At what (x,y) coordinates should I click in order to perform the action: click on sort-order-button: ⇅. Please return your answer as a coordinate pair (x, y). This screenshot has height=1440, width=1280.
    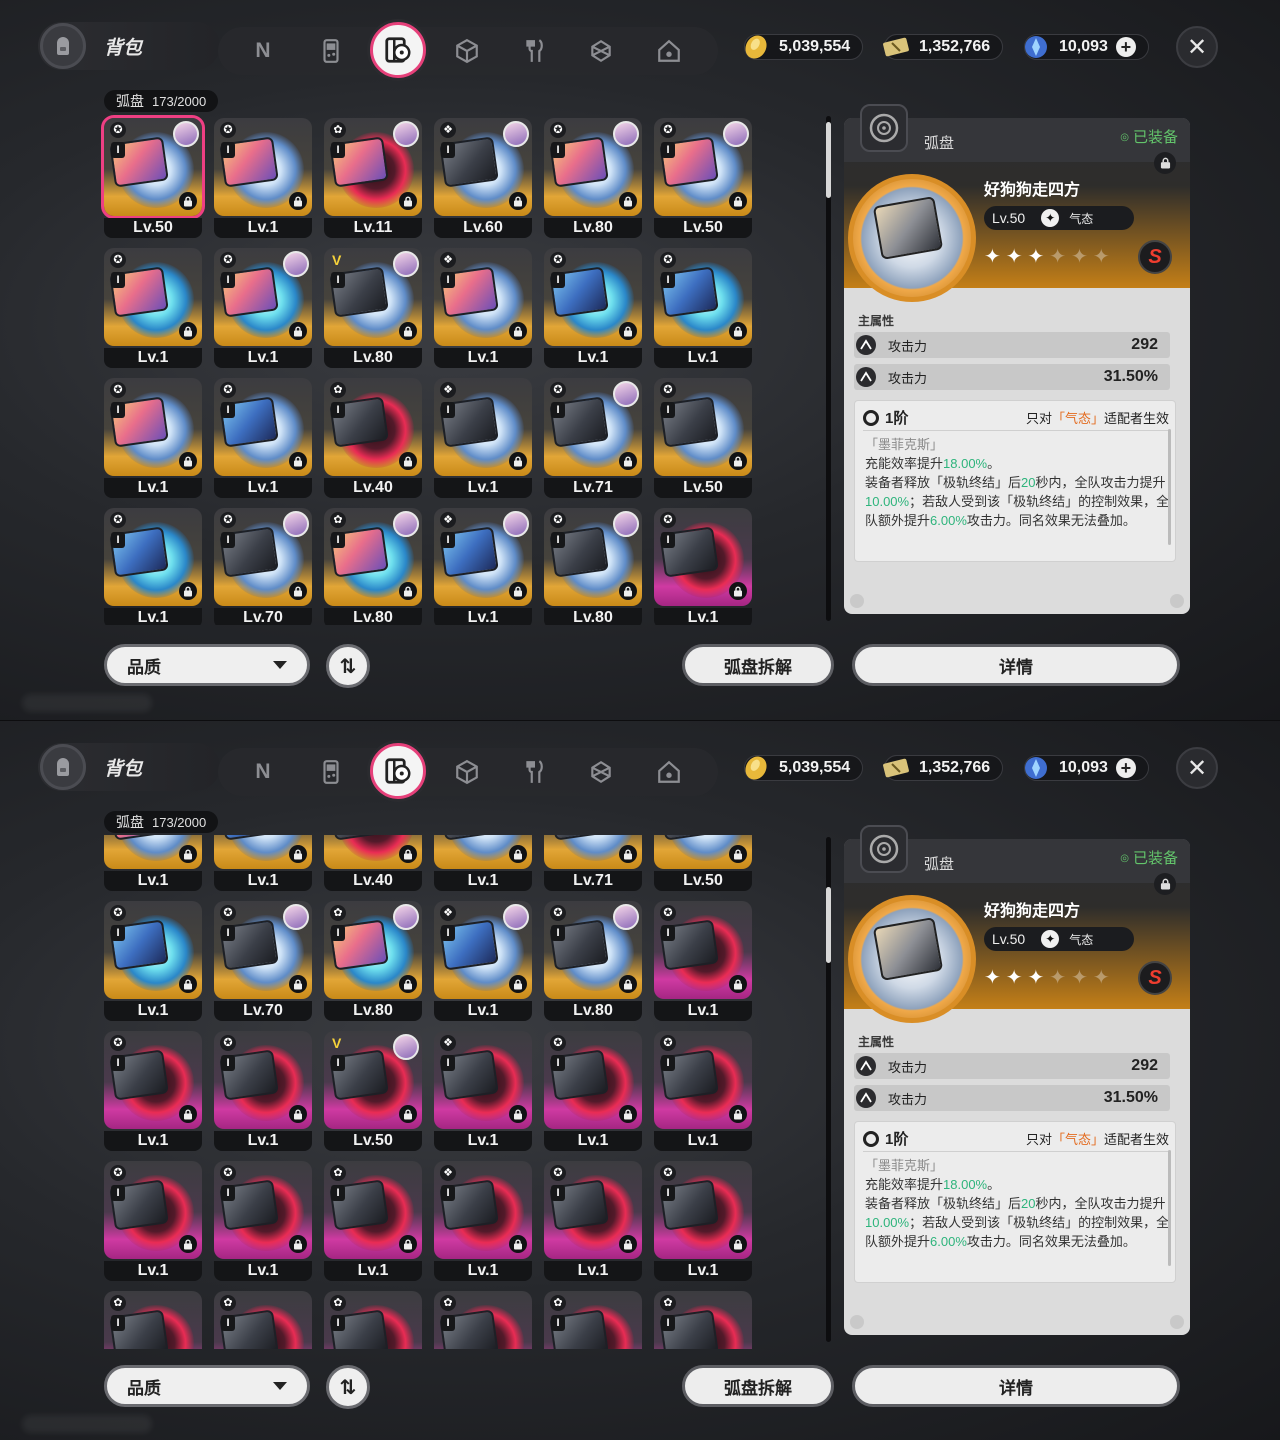
    Looking at the image, I should click on (348, 1387).